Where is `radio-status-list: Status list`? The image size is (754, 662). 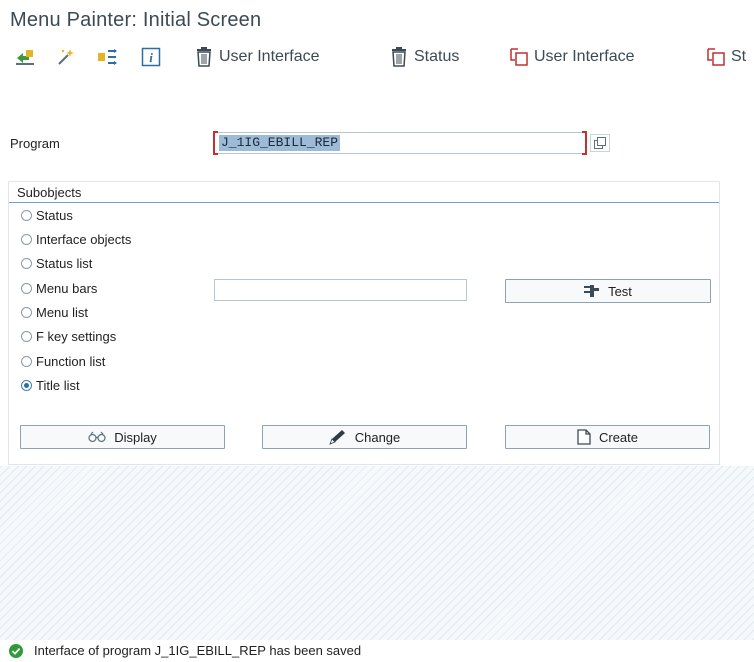 radio-status-list: Status list is located at coordinates (56, 263).